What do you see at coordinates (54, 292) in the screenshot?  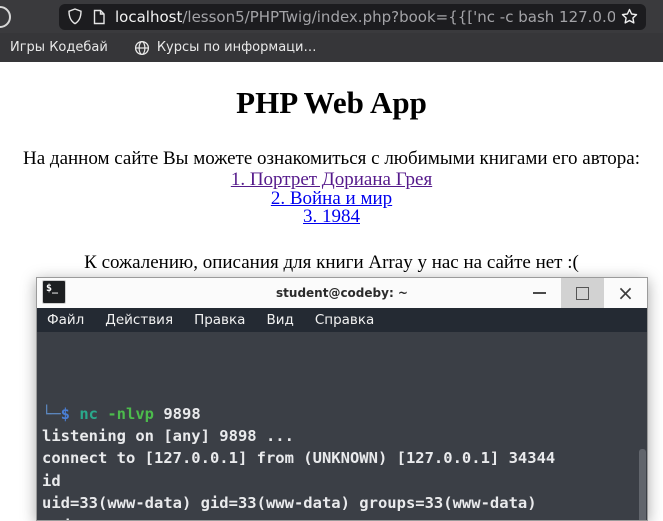 I see `terminal-icon: $_` at bounding box center [54, 292].